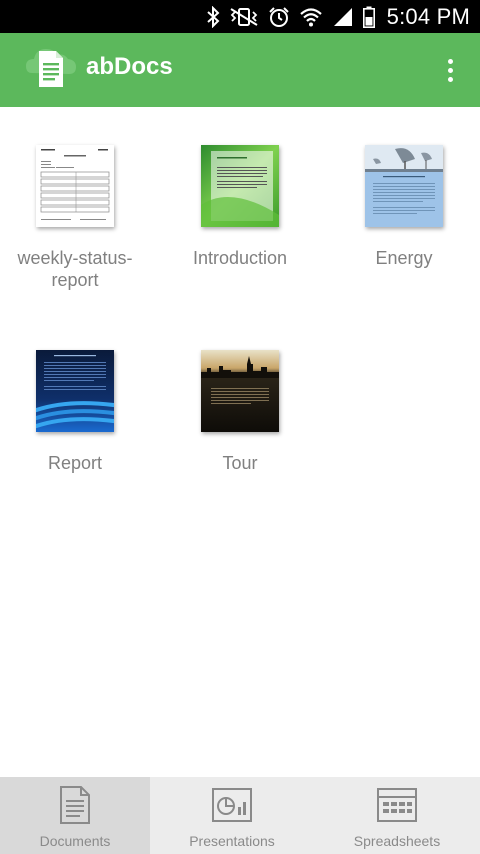  What do you see at coordinates (75, 391) in the screenshot?
I see `blue-abstract-document-thumbnail` at bounding box center [75, 391].